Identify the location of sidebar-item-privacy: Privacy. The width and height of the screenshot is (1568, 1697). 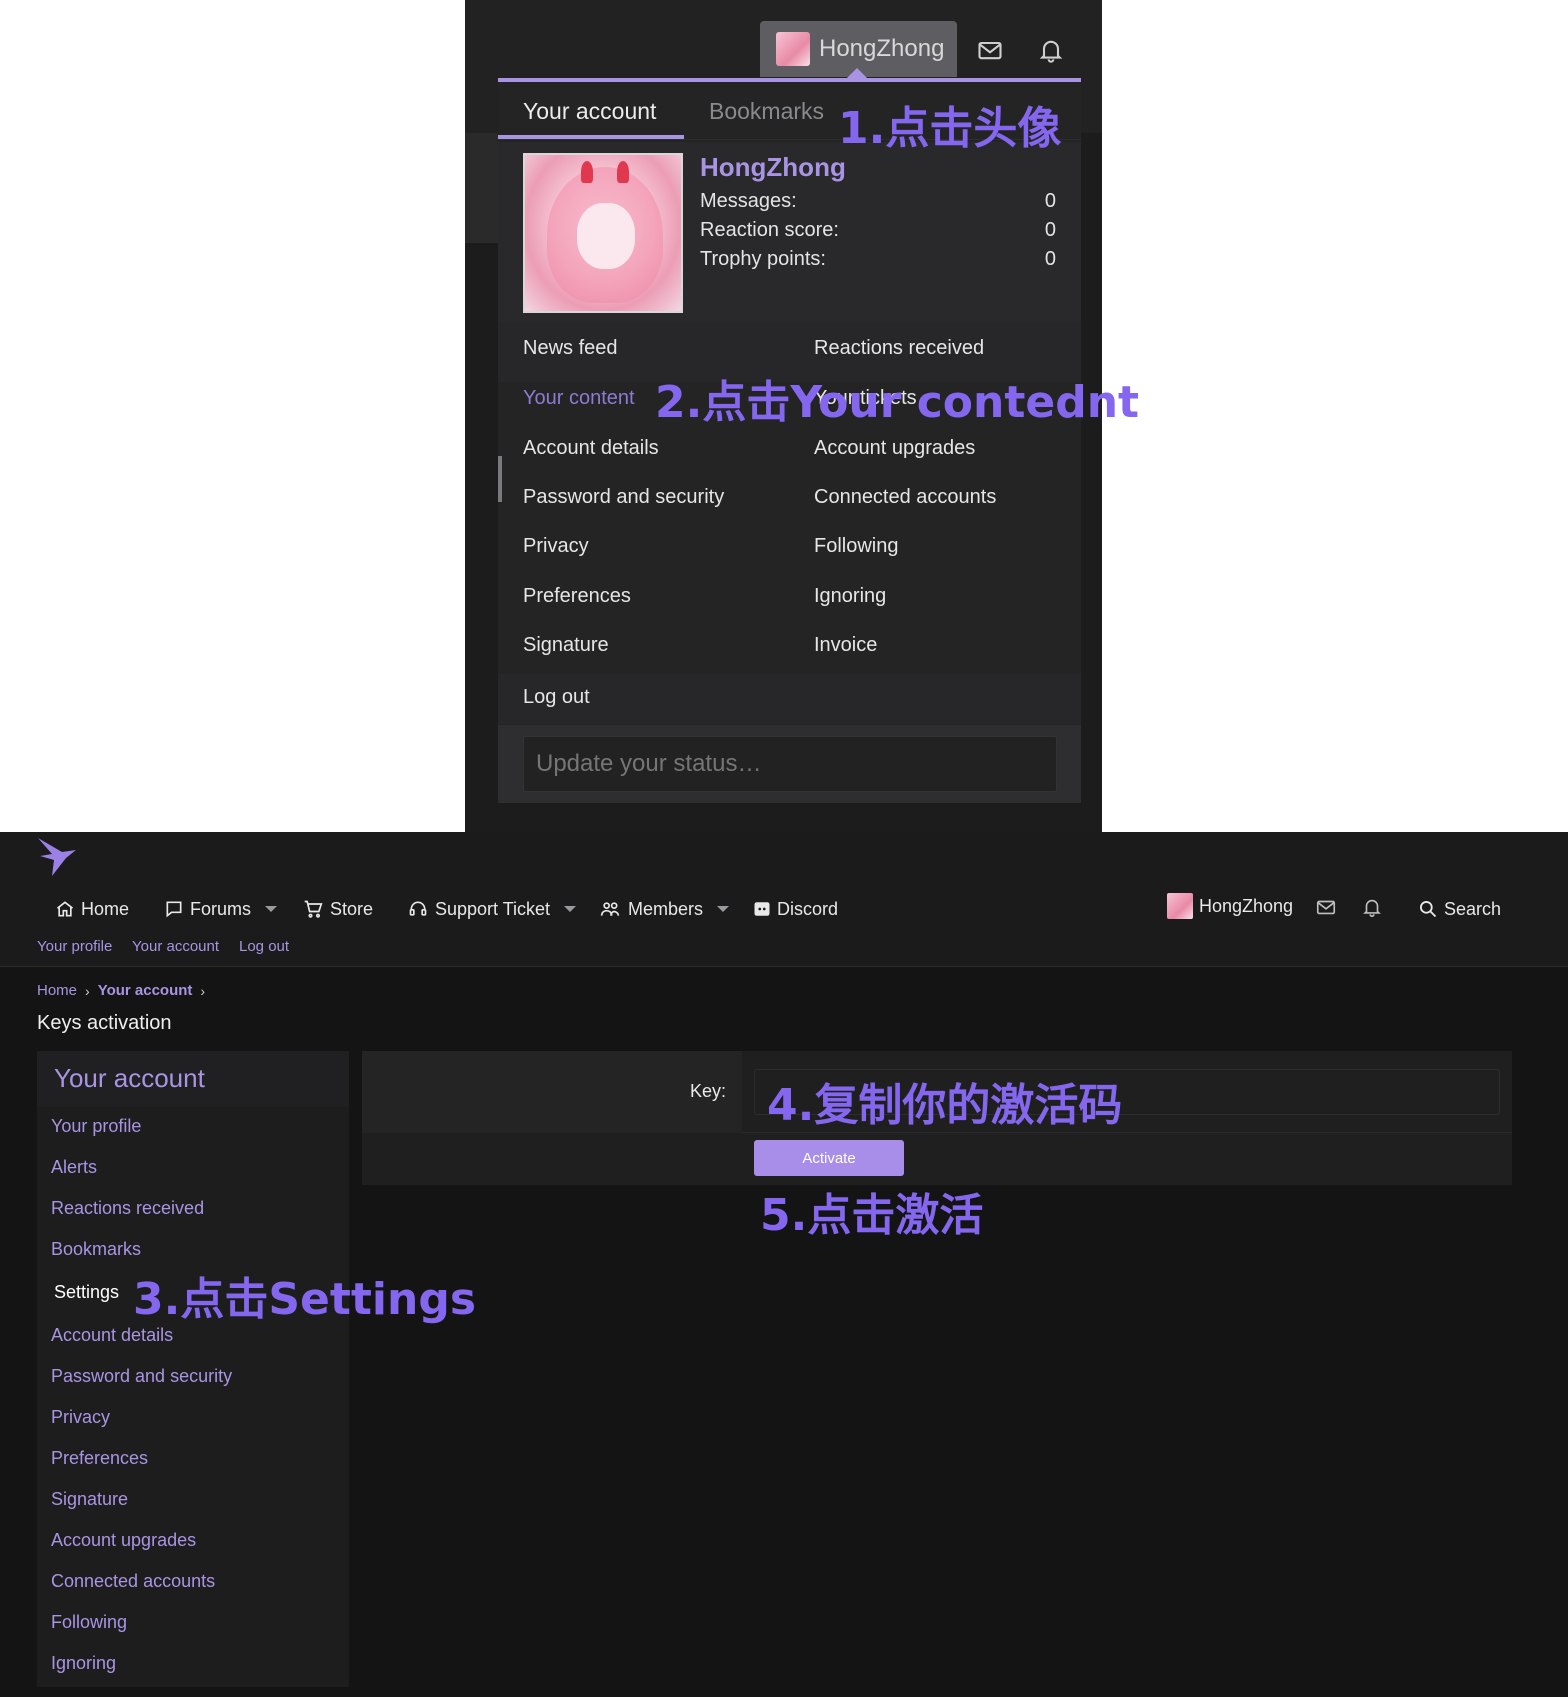
(80, 1417).